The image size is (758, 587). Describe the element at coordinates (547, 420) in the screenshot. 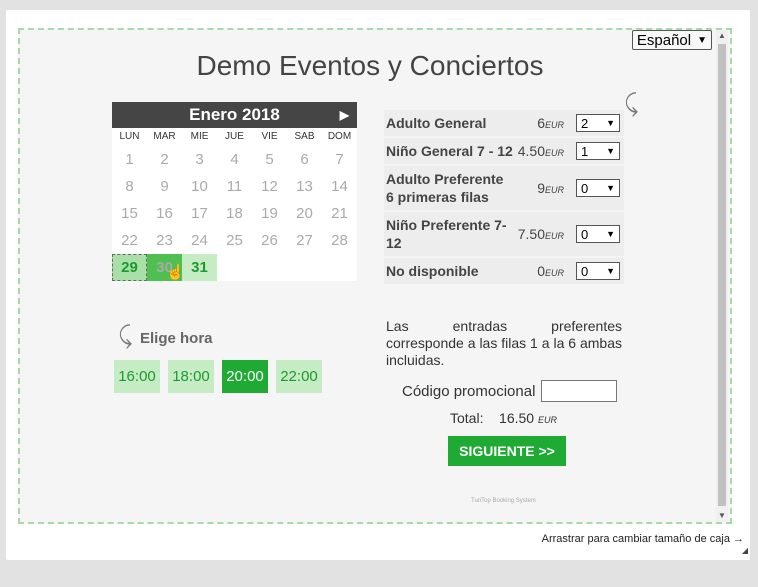

I see `total-currency: EUR` at that location.